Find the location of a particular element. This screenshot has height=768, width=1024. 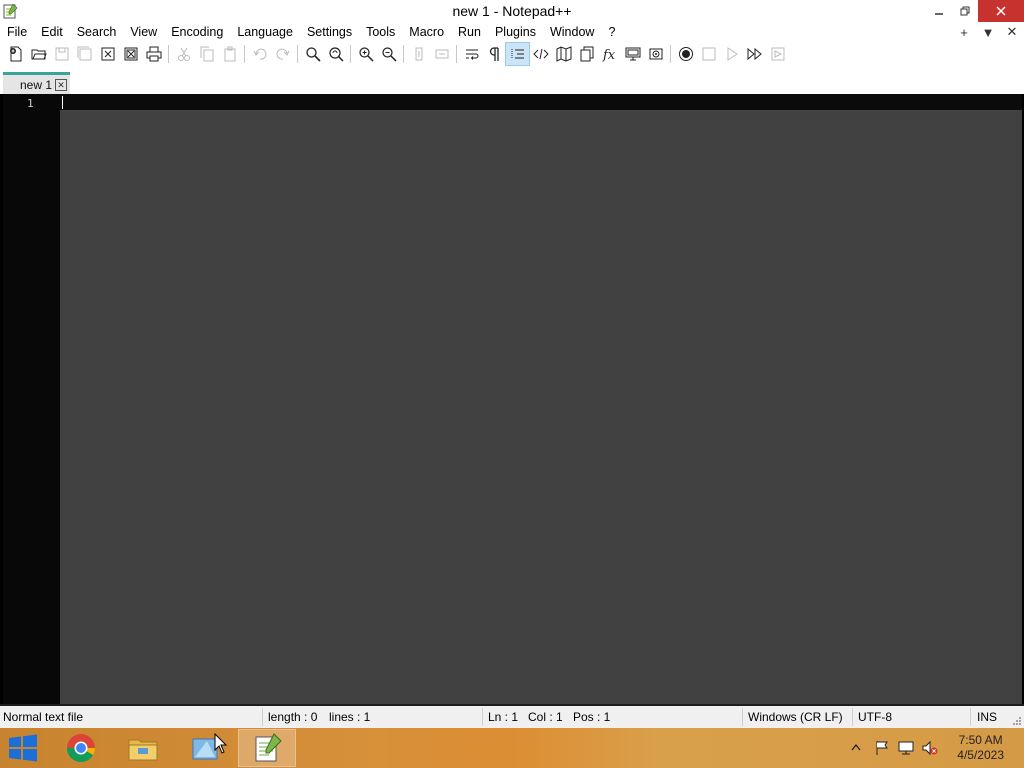

record-macro-icon is located at coordinates (685, 54).